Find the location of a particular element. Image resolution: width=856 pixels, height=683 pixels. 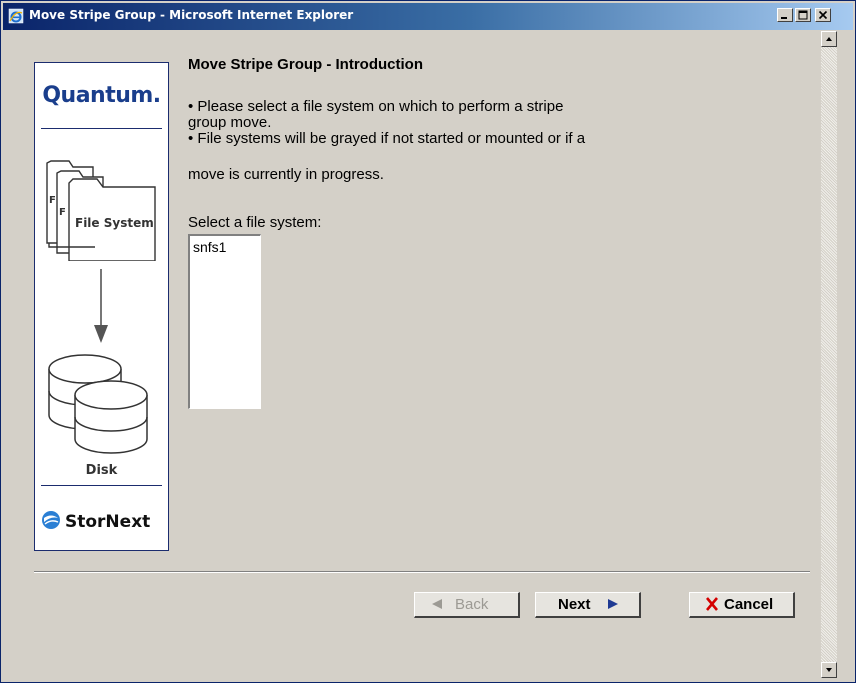

scroll-down-button is located at coordinates (829, 670).